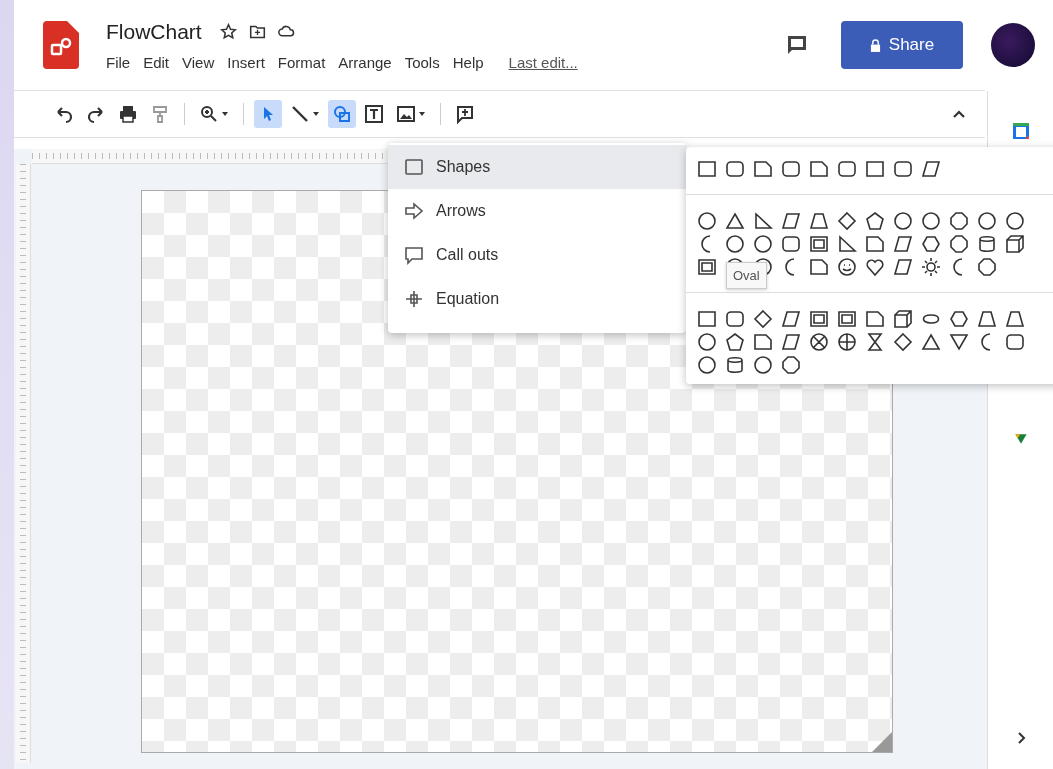 Image resolution: width=1053 pixels, height=769 pixels. Describe the element at coordinates (160, 114) in the screenshot. I see `paint-icon` at that location.